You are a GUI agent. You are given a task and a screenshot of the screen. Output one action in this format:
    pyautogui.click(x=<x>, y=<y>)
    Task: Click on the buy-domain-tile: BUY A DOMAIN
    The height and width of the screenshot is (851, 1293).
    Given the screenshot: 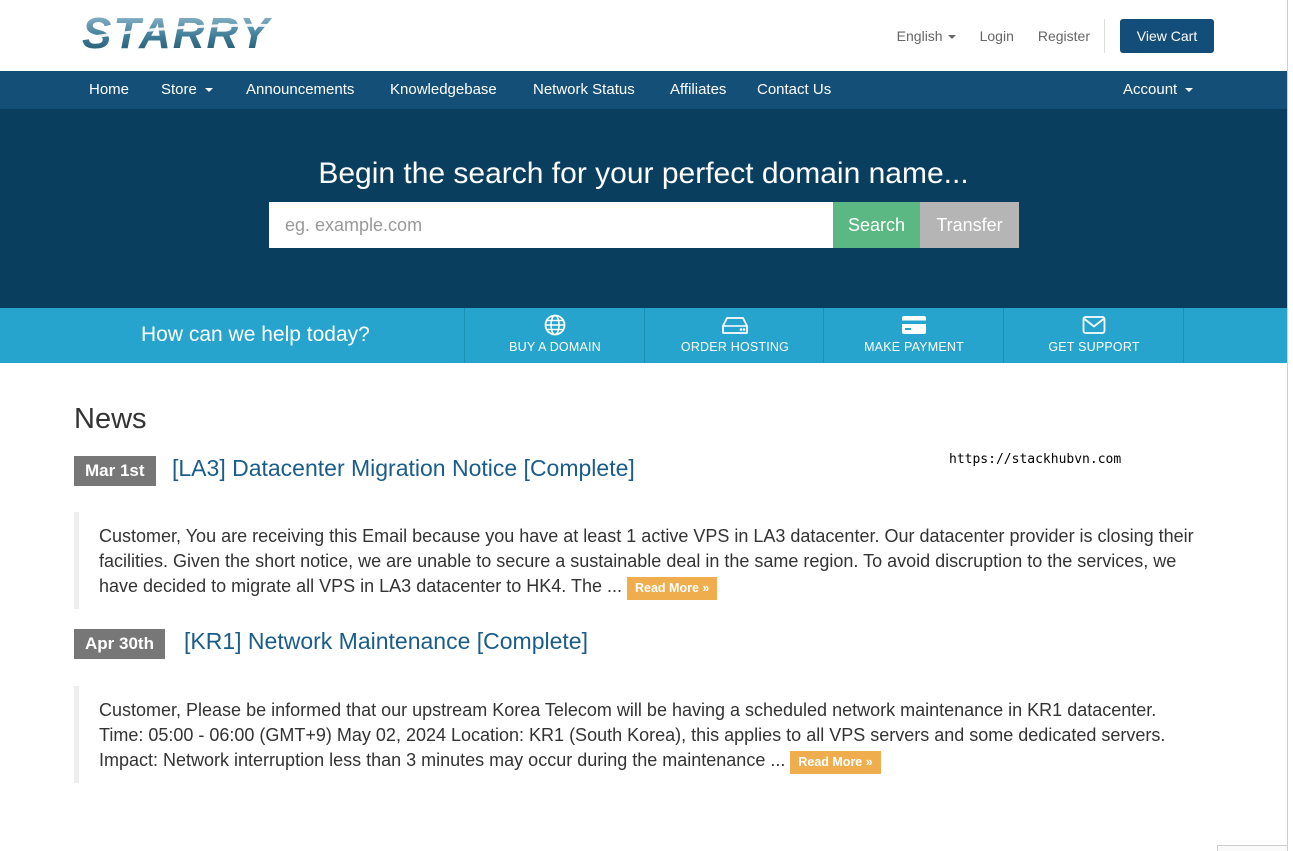 What is the action you would take?
    pyautogui.click(x=554, y=335)
    